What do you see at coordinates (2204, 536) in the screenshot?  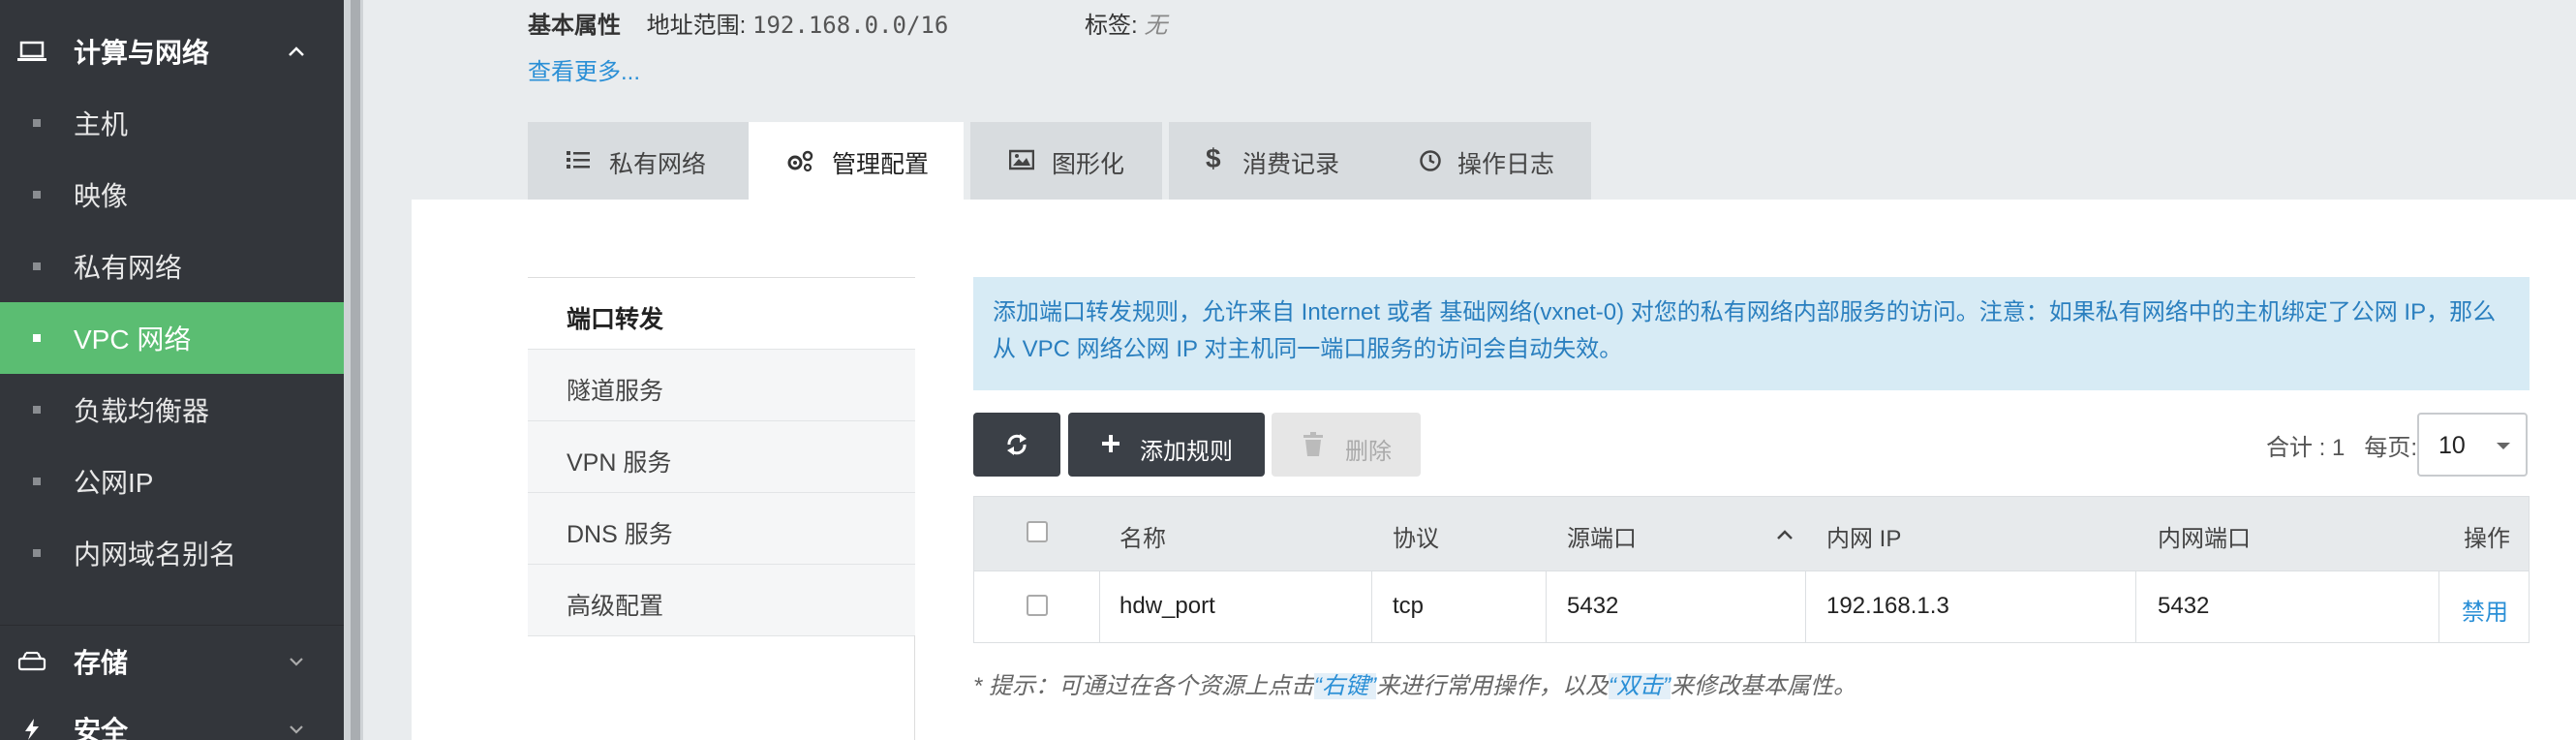 I see `column-header-internal-port: 内网端口` at bounding box center [2204, 536].